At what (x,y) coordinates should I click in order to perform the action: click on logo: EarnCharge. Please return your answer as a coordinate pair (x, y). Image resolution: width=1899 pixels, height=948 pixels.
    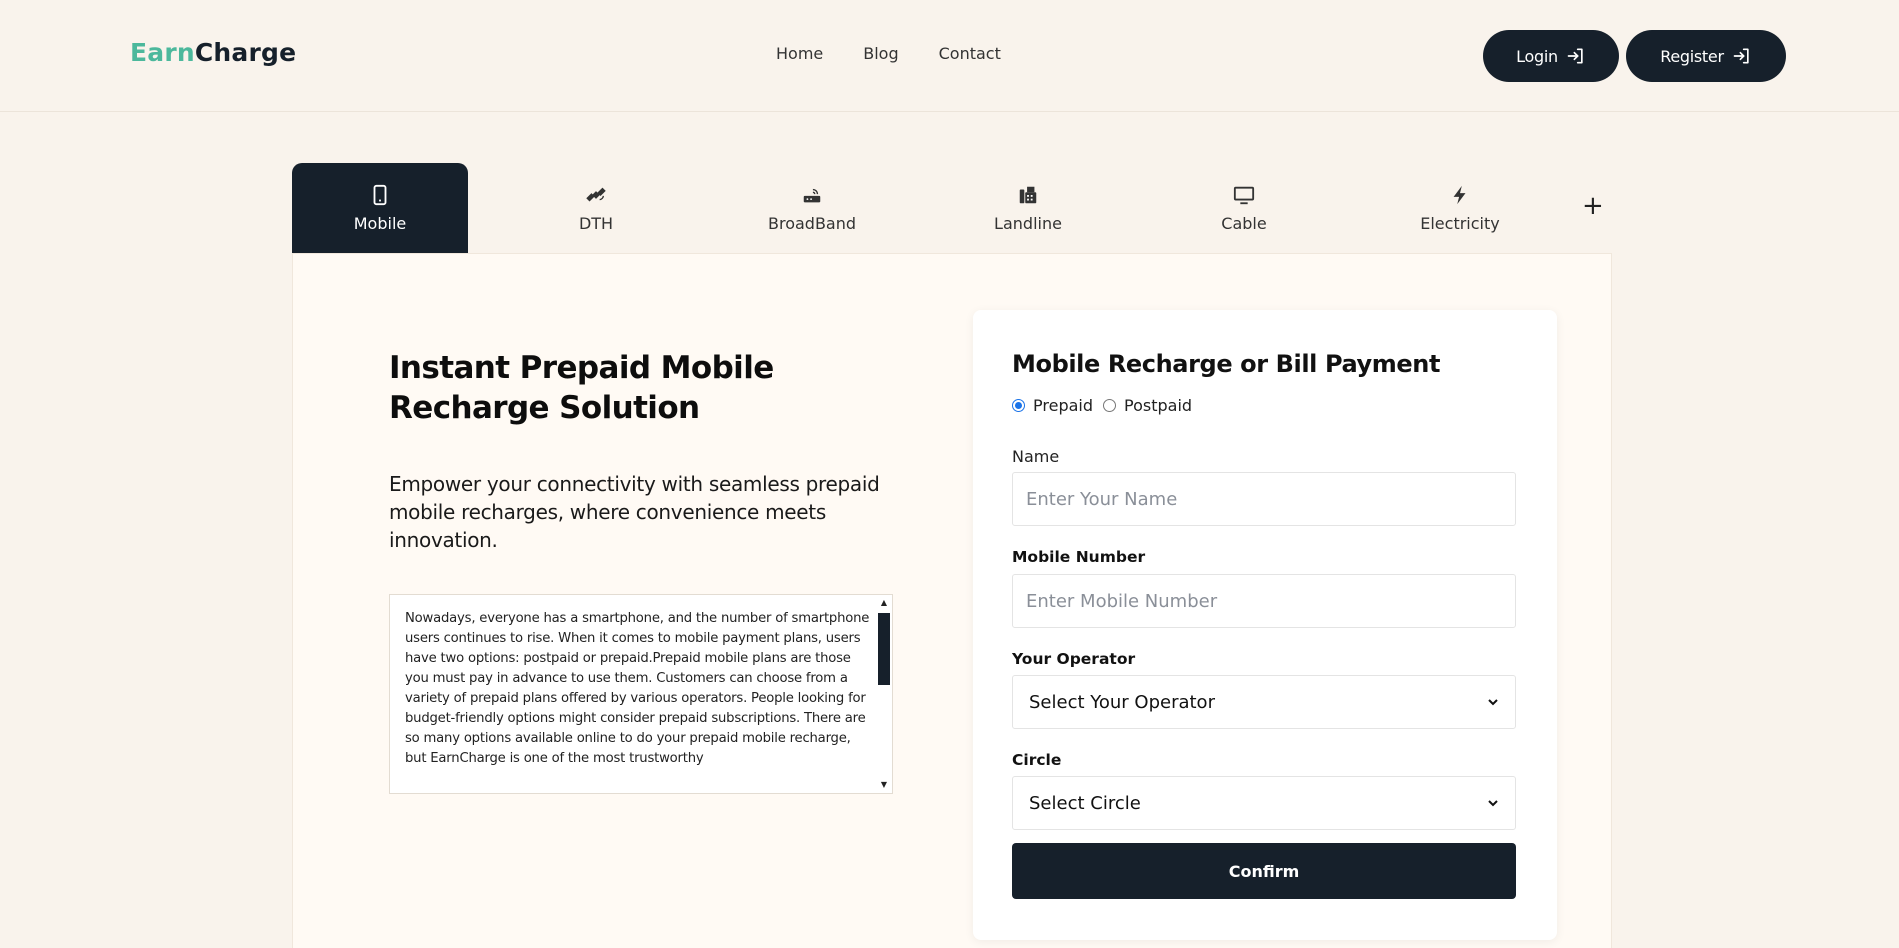
    Looking at the image, I should click on (213, 52).